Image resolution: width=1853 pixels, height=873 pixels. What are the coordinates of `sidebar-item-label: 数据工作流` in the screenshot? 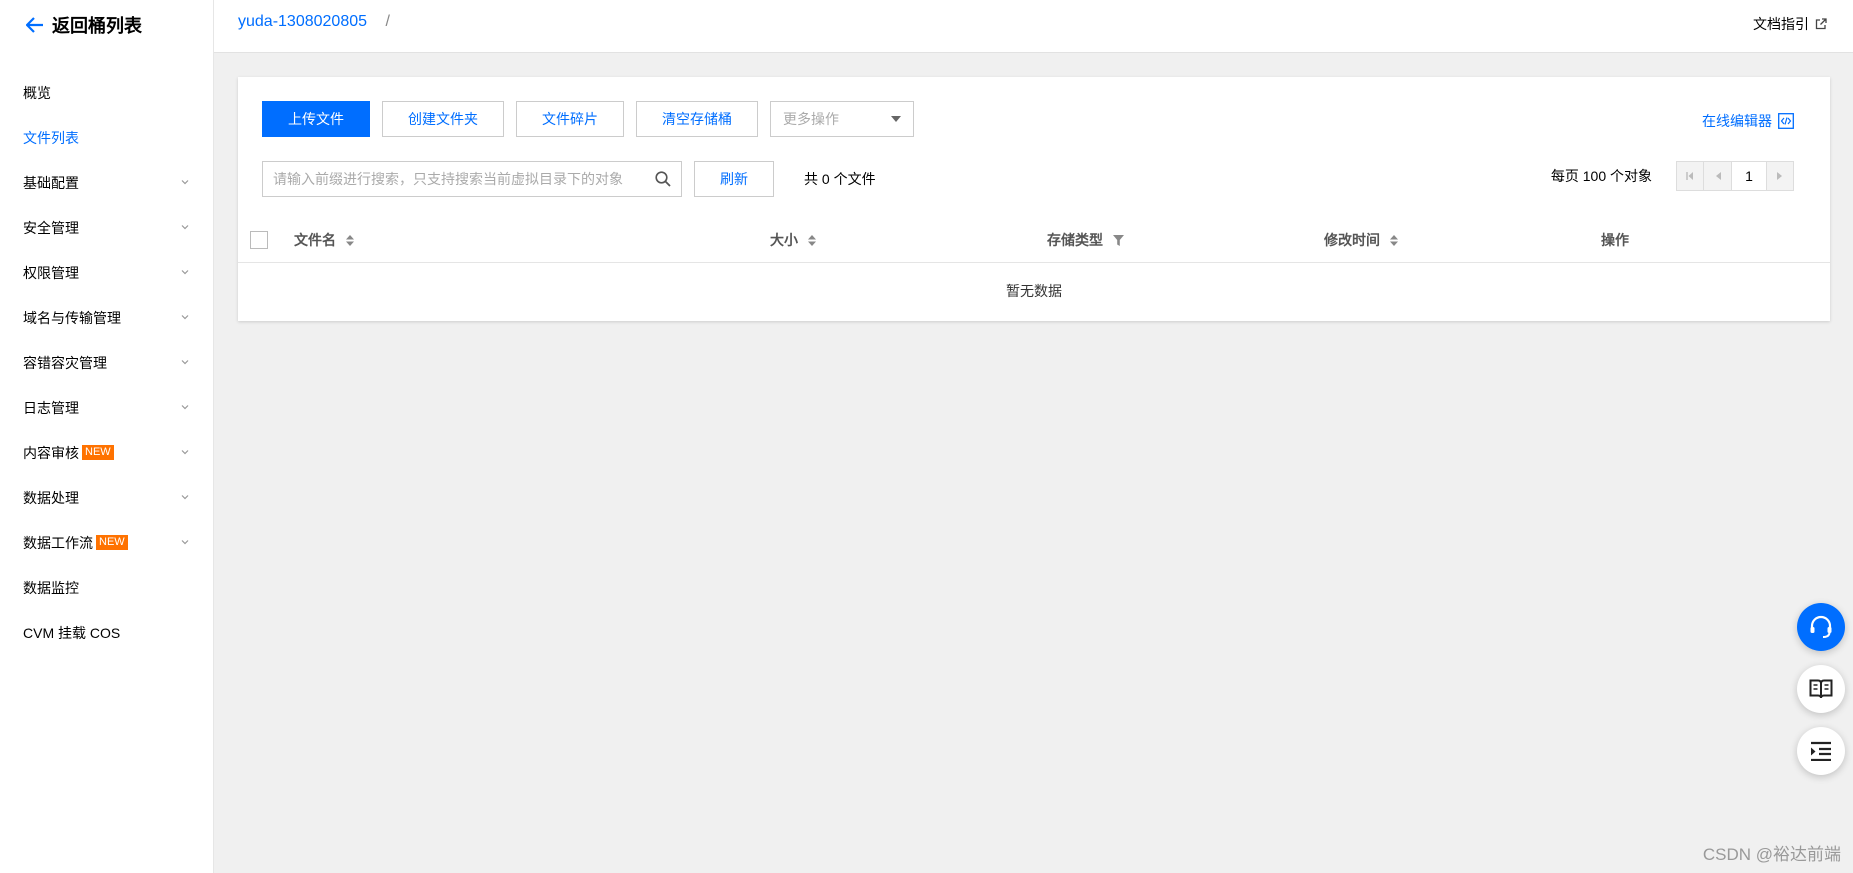 It's located at (58, 542).